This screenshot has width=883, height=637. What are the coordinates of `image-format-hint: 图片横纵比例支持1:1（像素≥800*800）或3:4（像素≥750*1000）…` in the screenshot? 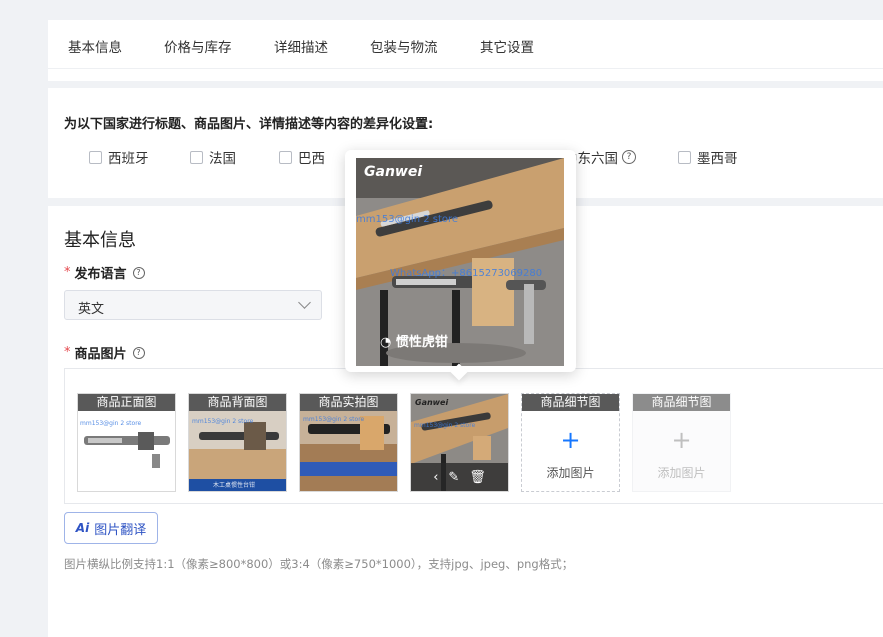 It's located at (319, 564).